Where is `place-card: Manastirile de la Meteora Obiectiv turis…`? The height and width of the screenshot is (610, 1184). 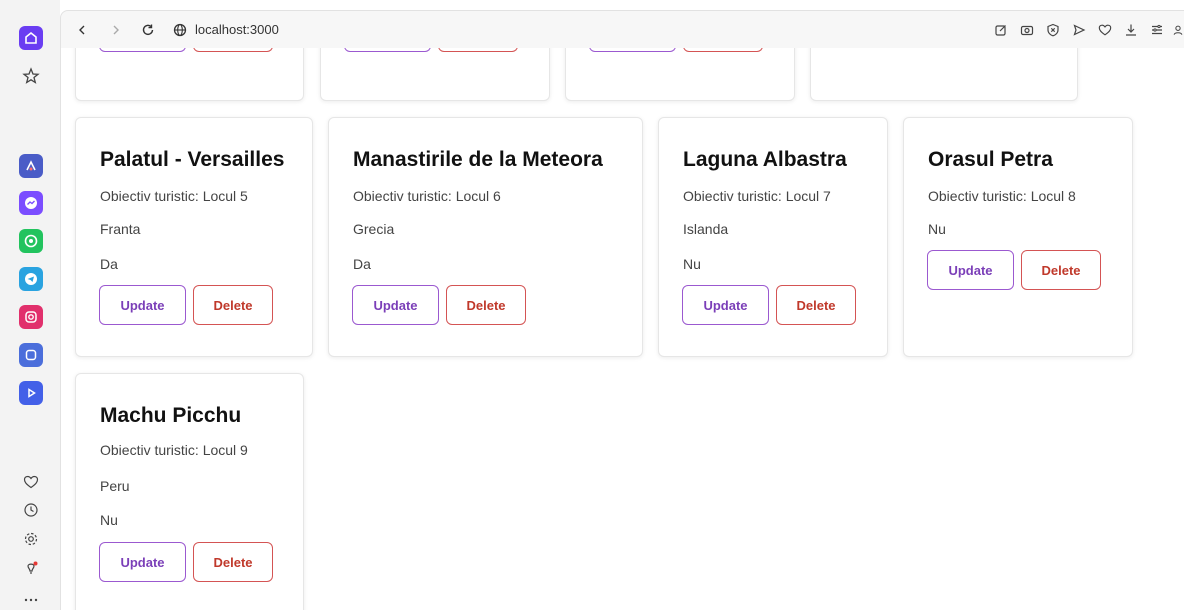
place-card: Manastirile de la Meteora Obiectiv turis… is located at coordinates (485, 237).